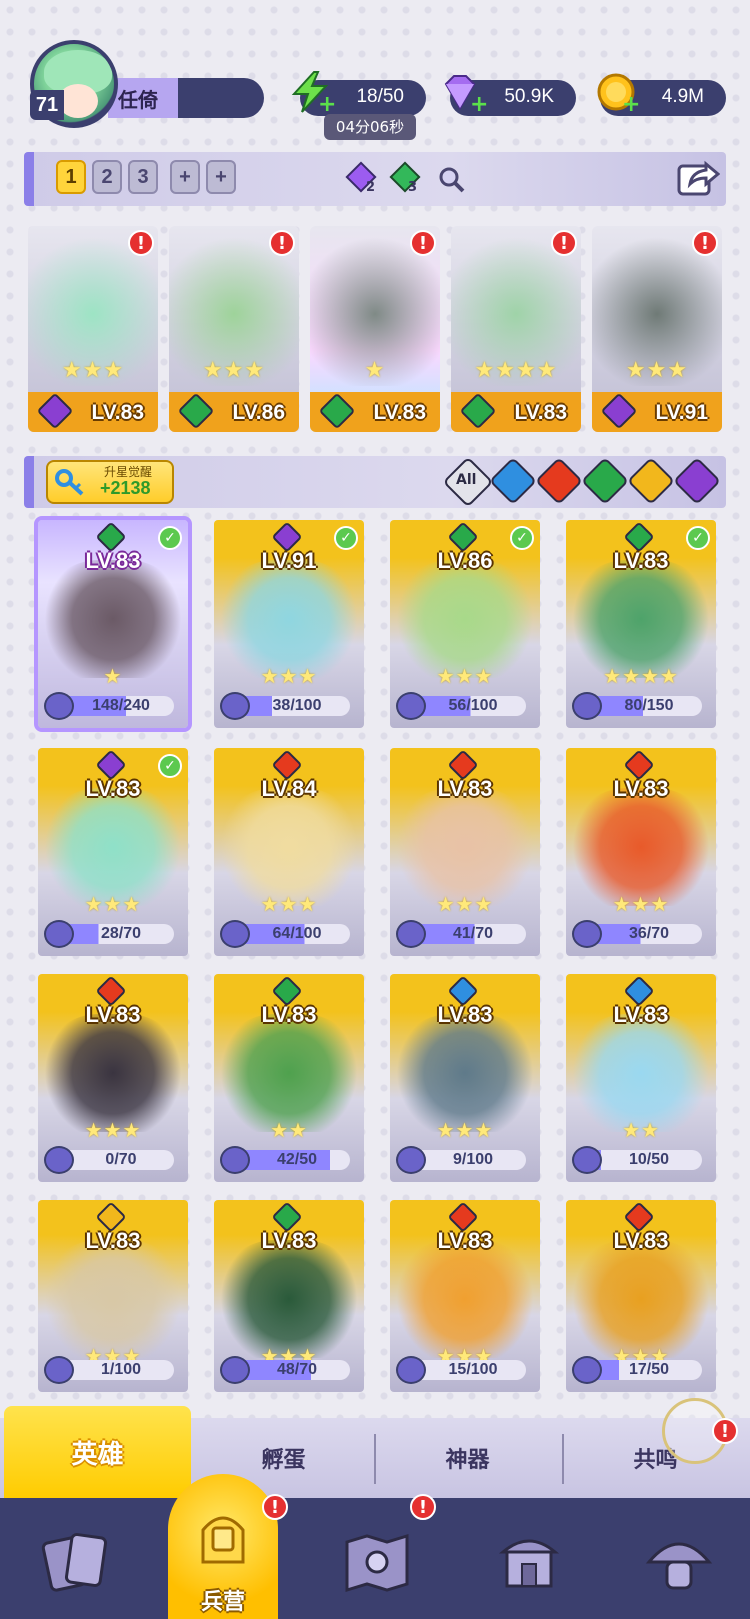 The width and height of the screenshot is (750, 1619). I want to click on compass-alert-badge: !, so click(725, 1431).